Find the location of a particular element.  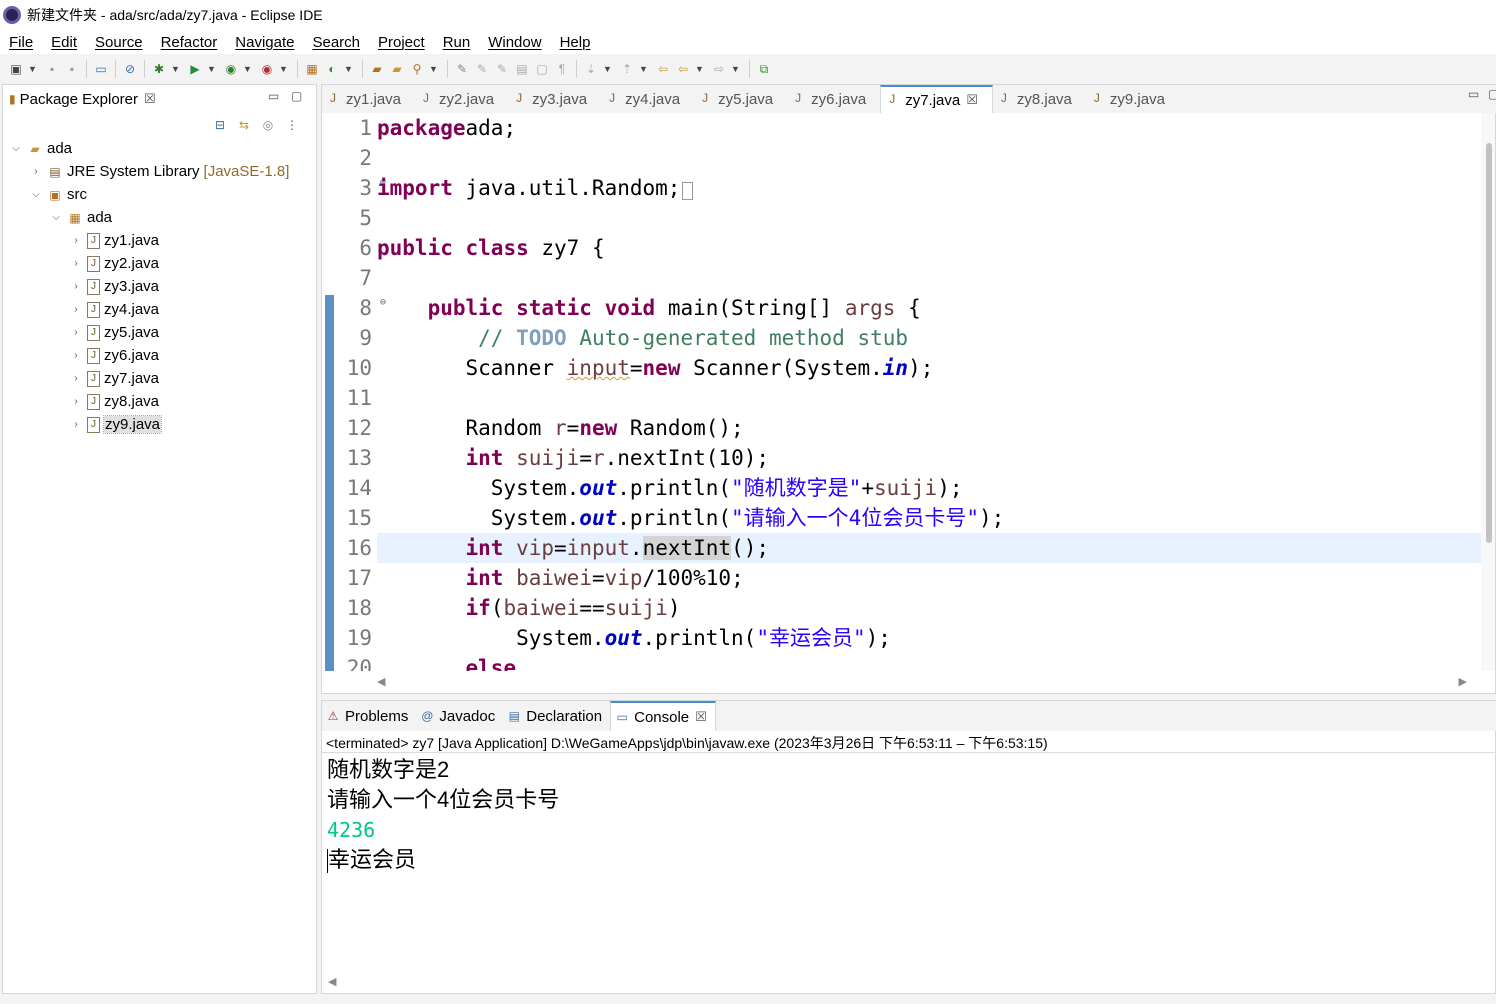

toggle-word-wrap-icon: ▤ is located at coordinates (522, 69).